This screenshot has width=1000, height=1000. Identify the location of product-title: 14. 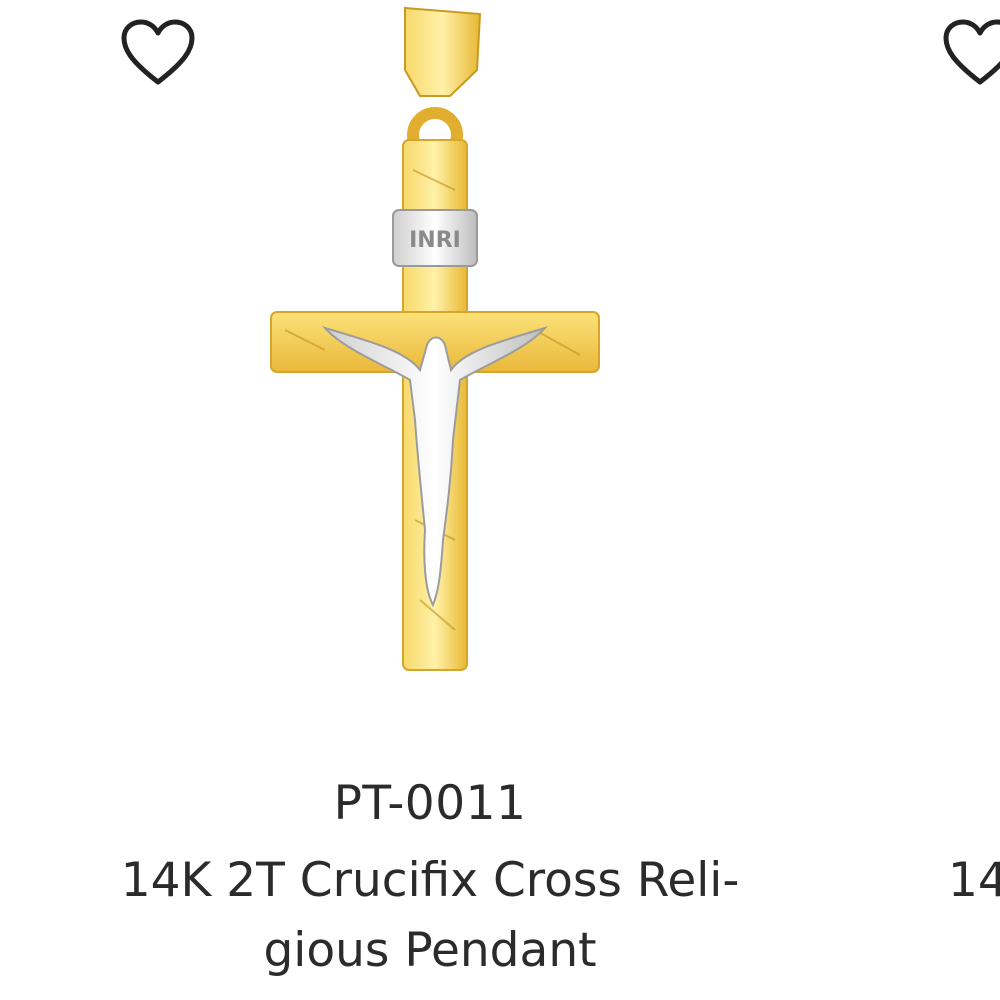
(974, 881).